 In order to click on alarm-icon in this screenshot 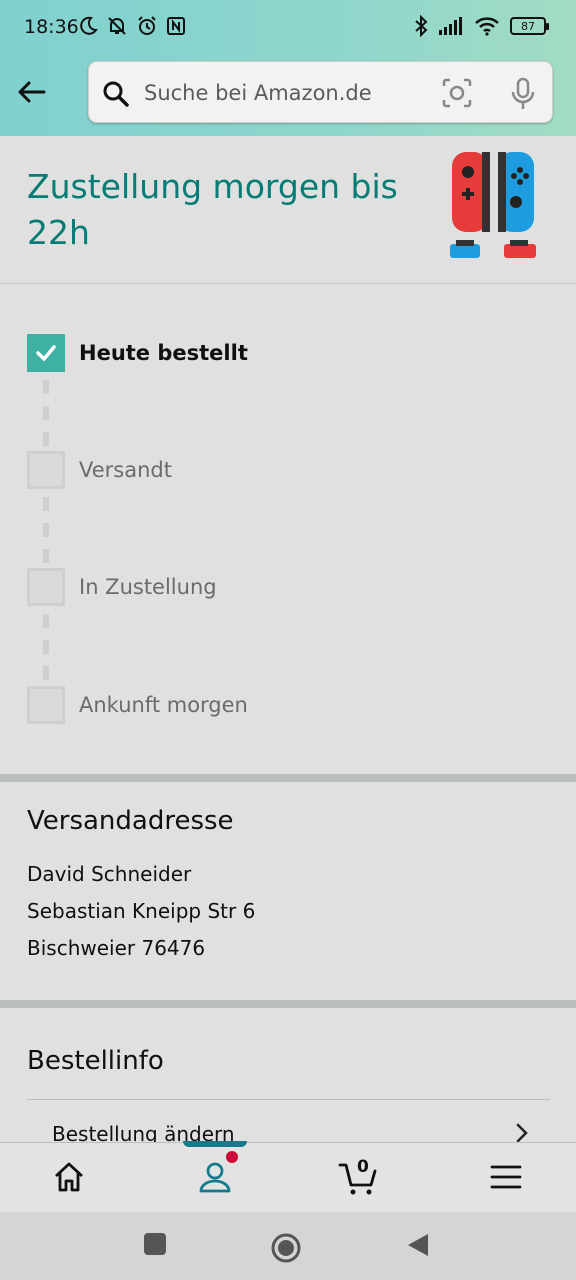, I will do `click(147, 25)`.